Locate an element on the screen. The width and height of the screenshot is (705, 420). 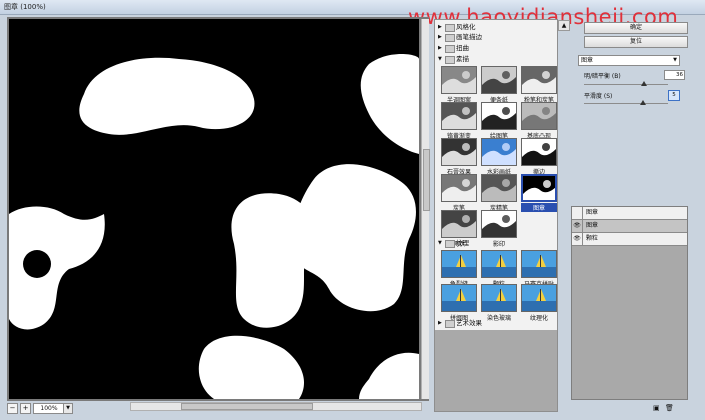
filter-thumb: 基底凸现 is located at coordinates (539, 121).